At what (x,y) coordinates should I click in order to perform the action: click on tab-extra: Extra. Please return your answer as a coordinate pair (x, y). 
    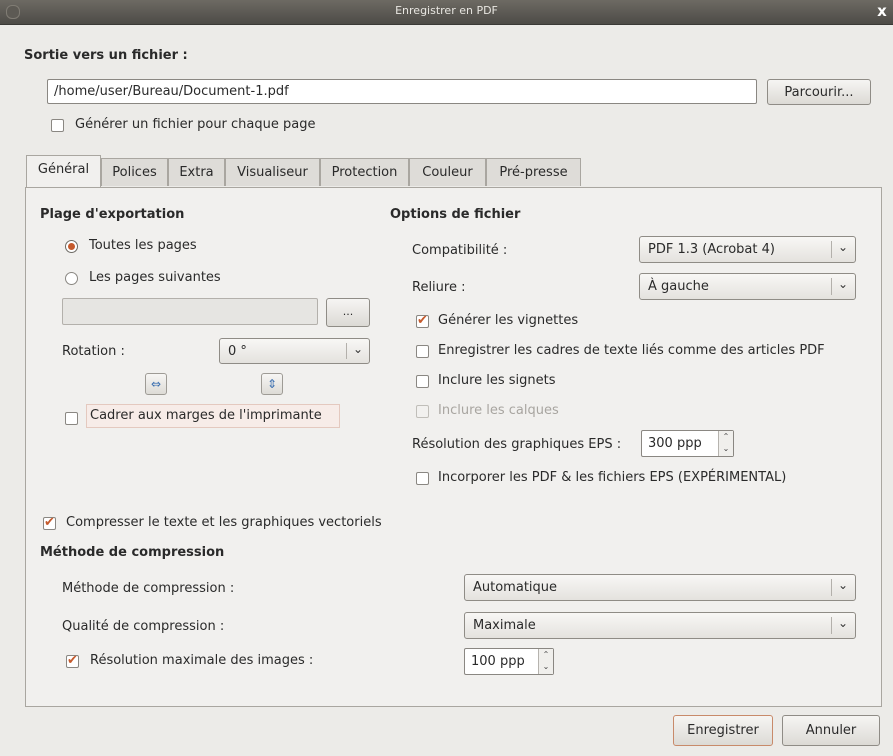
    Looking at the image, I should click on (196, 172).